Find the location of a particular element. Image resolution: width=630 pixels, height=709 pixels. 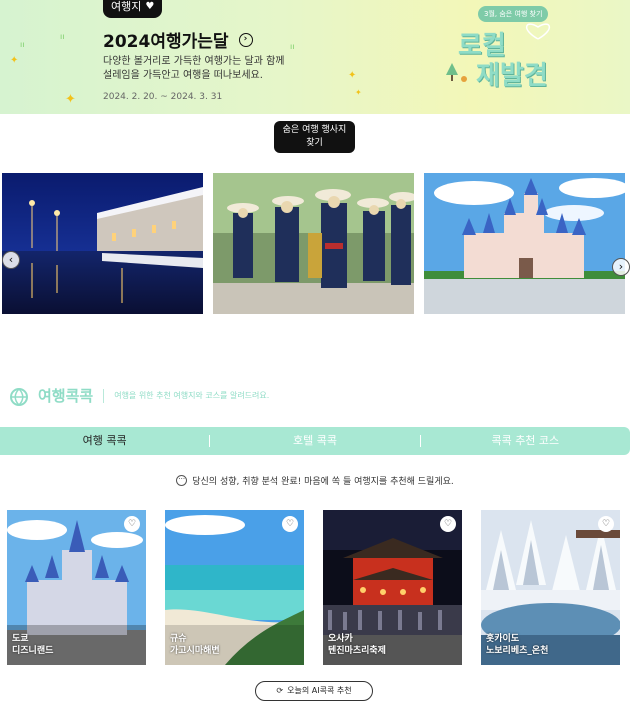

card-region: 오사카 is located at coordinates (340, 639).